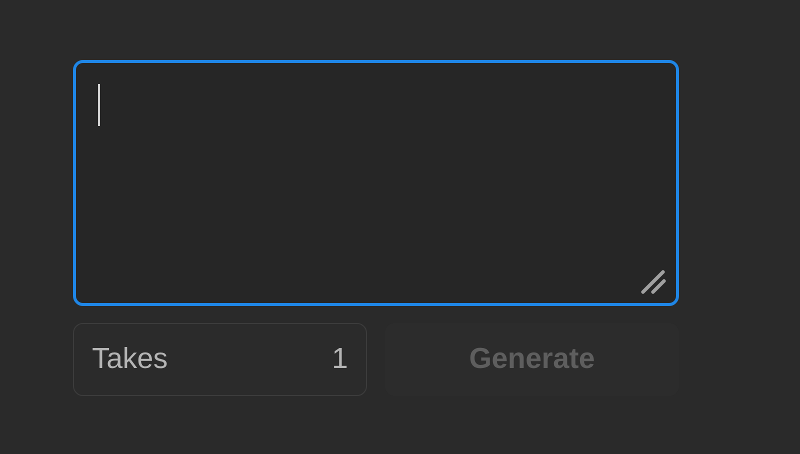  What do you see at coordinates (340, 359) in the screenshot?
I see `takes-value: 1` at bounding box center [340, 359].